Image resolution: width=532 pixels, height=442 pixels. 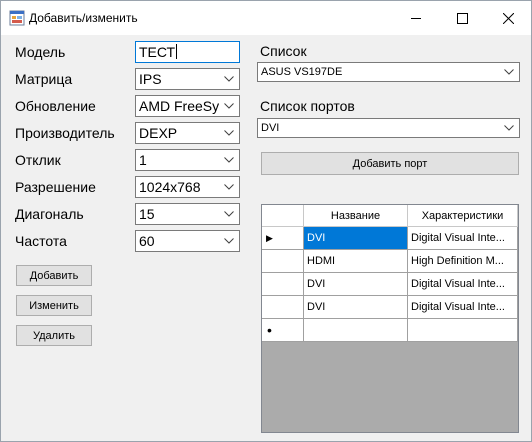 I want to click on resolution-select: 1024x768, so click(x=187, y=187).